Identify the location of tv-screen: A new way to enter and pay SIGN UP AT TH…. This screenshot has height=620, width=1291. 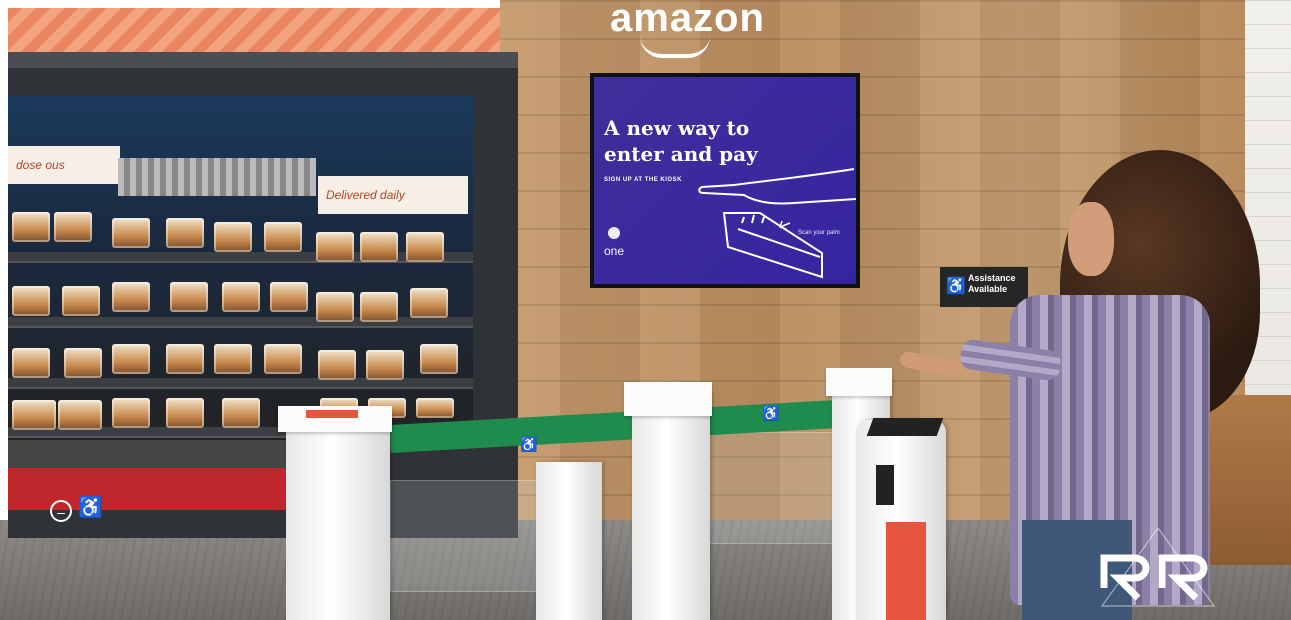
(725, 180).